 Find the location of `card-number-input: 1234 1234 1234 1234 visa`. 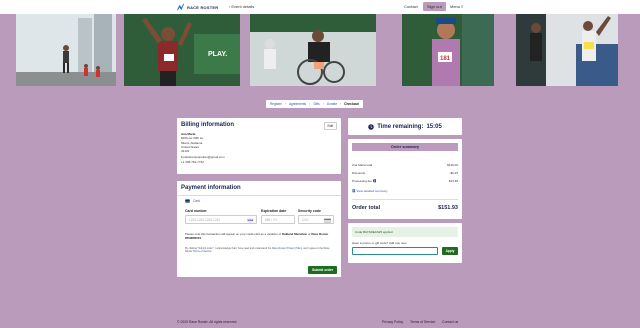

card-number-input: 1234 1234 1234 1234 visa is located at coordinates (221, 219).